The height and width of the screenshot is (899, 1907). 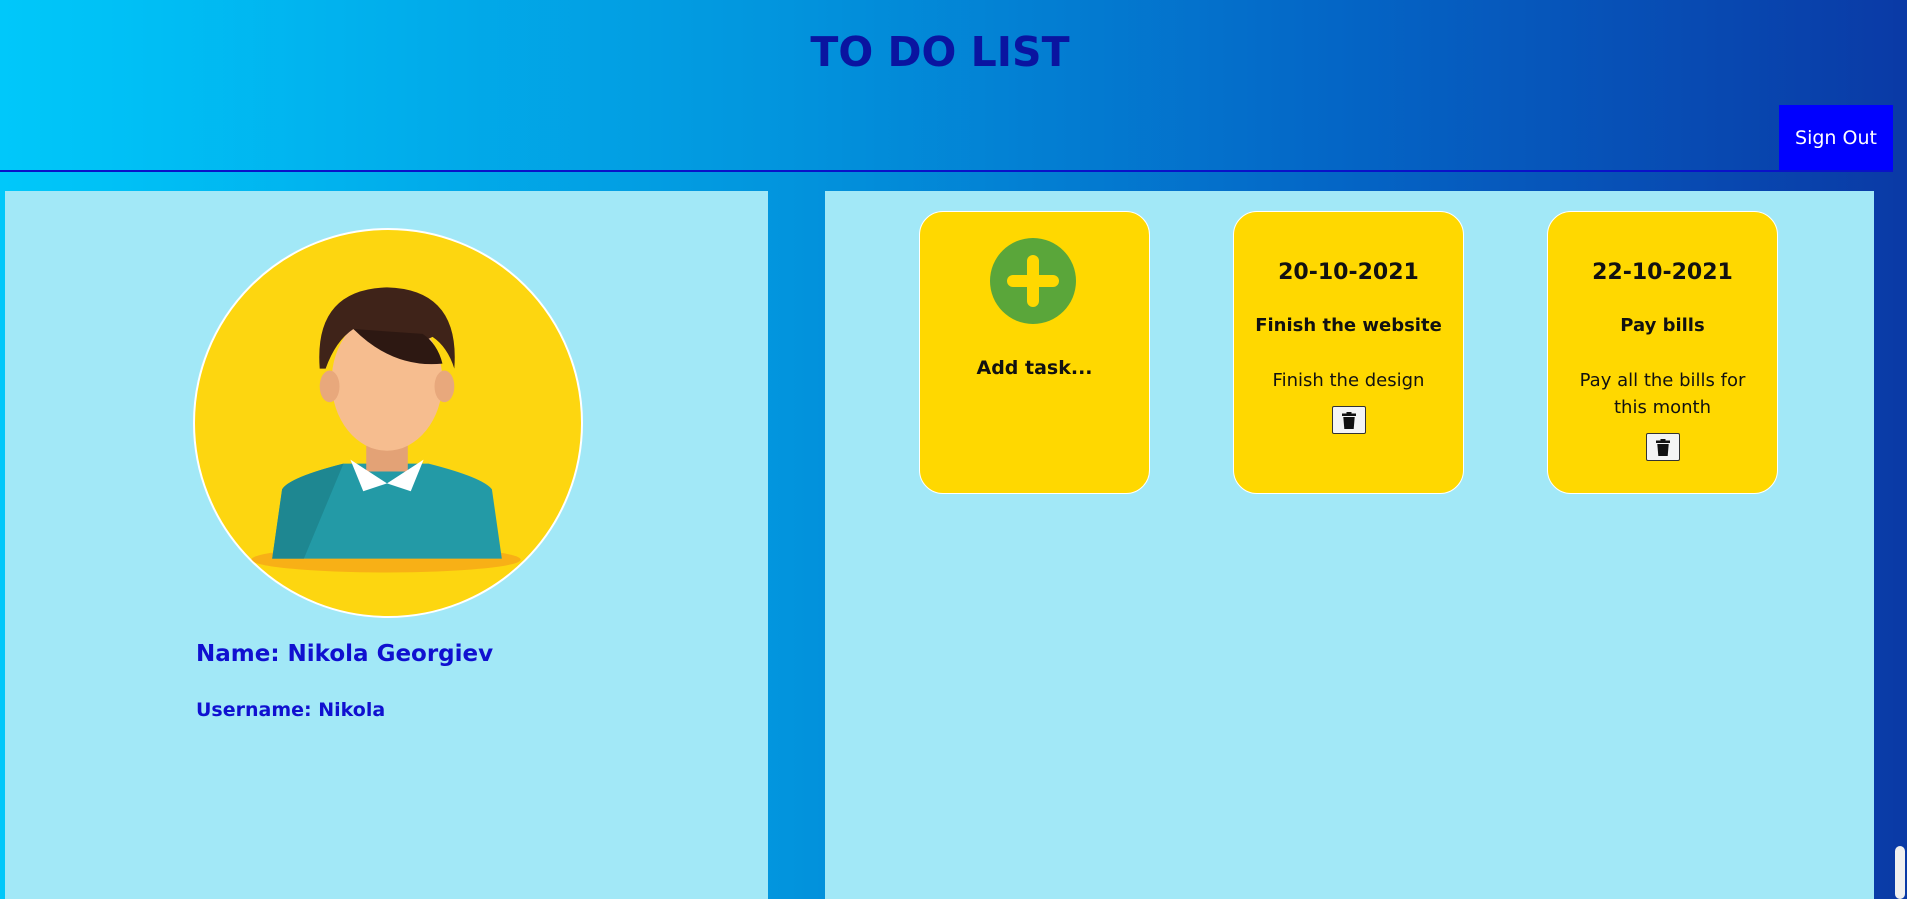 What do you see at coordinates (388, 423) in the screenshot?
I see `user-avatar-icon` at bounding box center [388, 423].